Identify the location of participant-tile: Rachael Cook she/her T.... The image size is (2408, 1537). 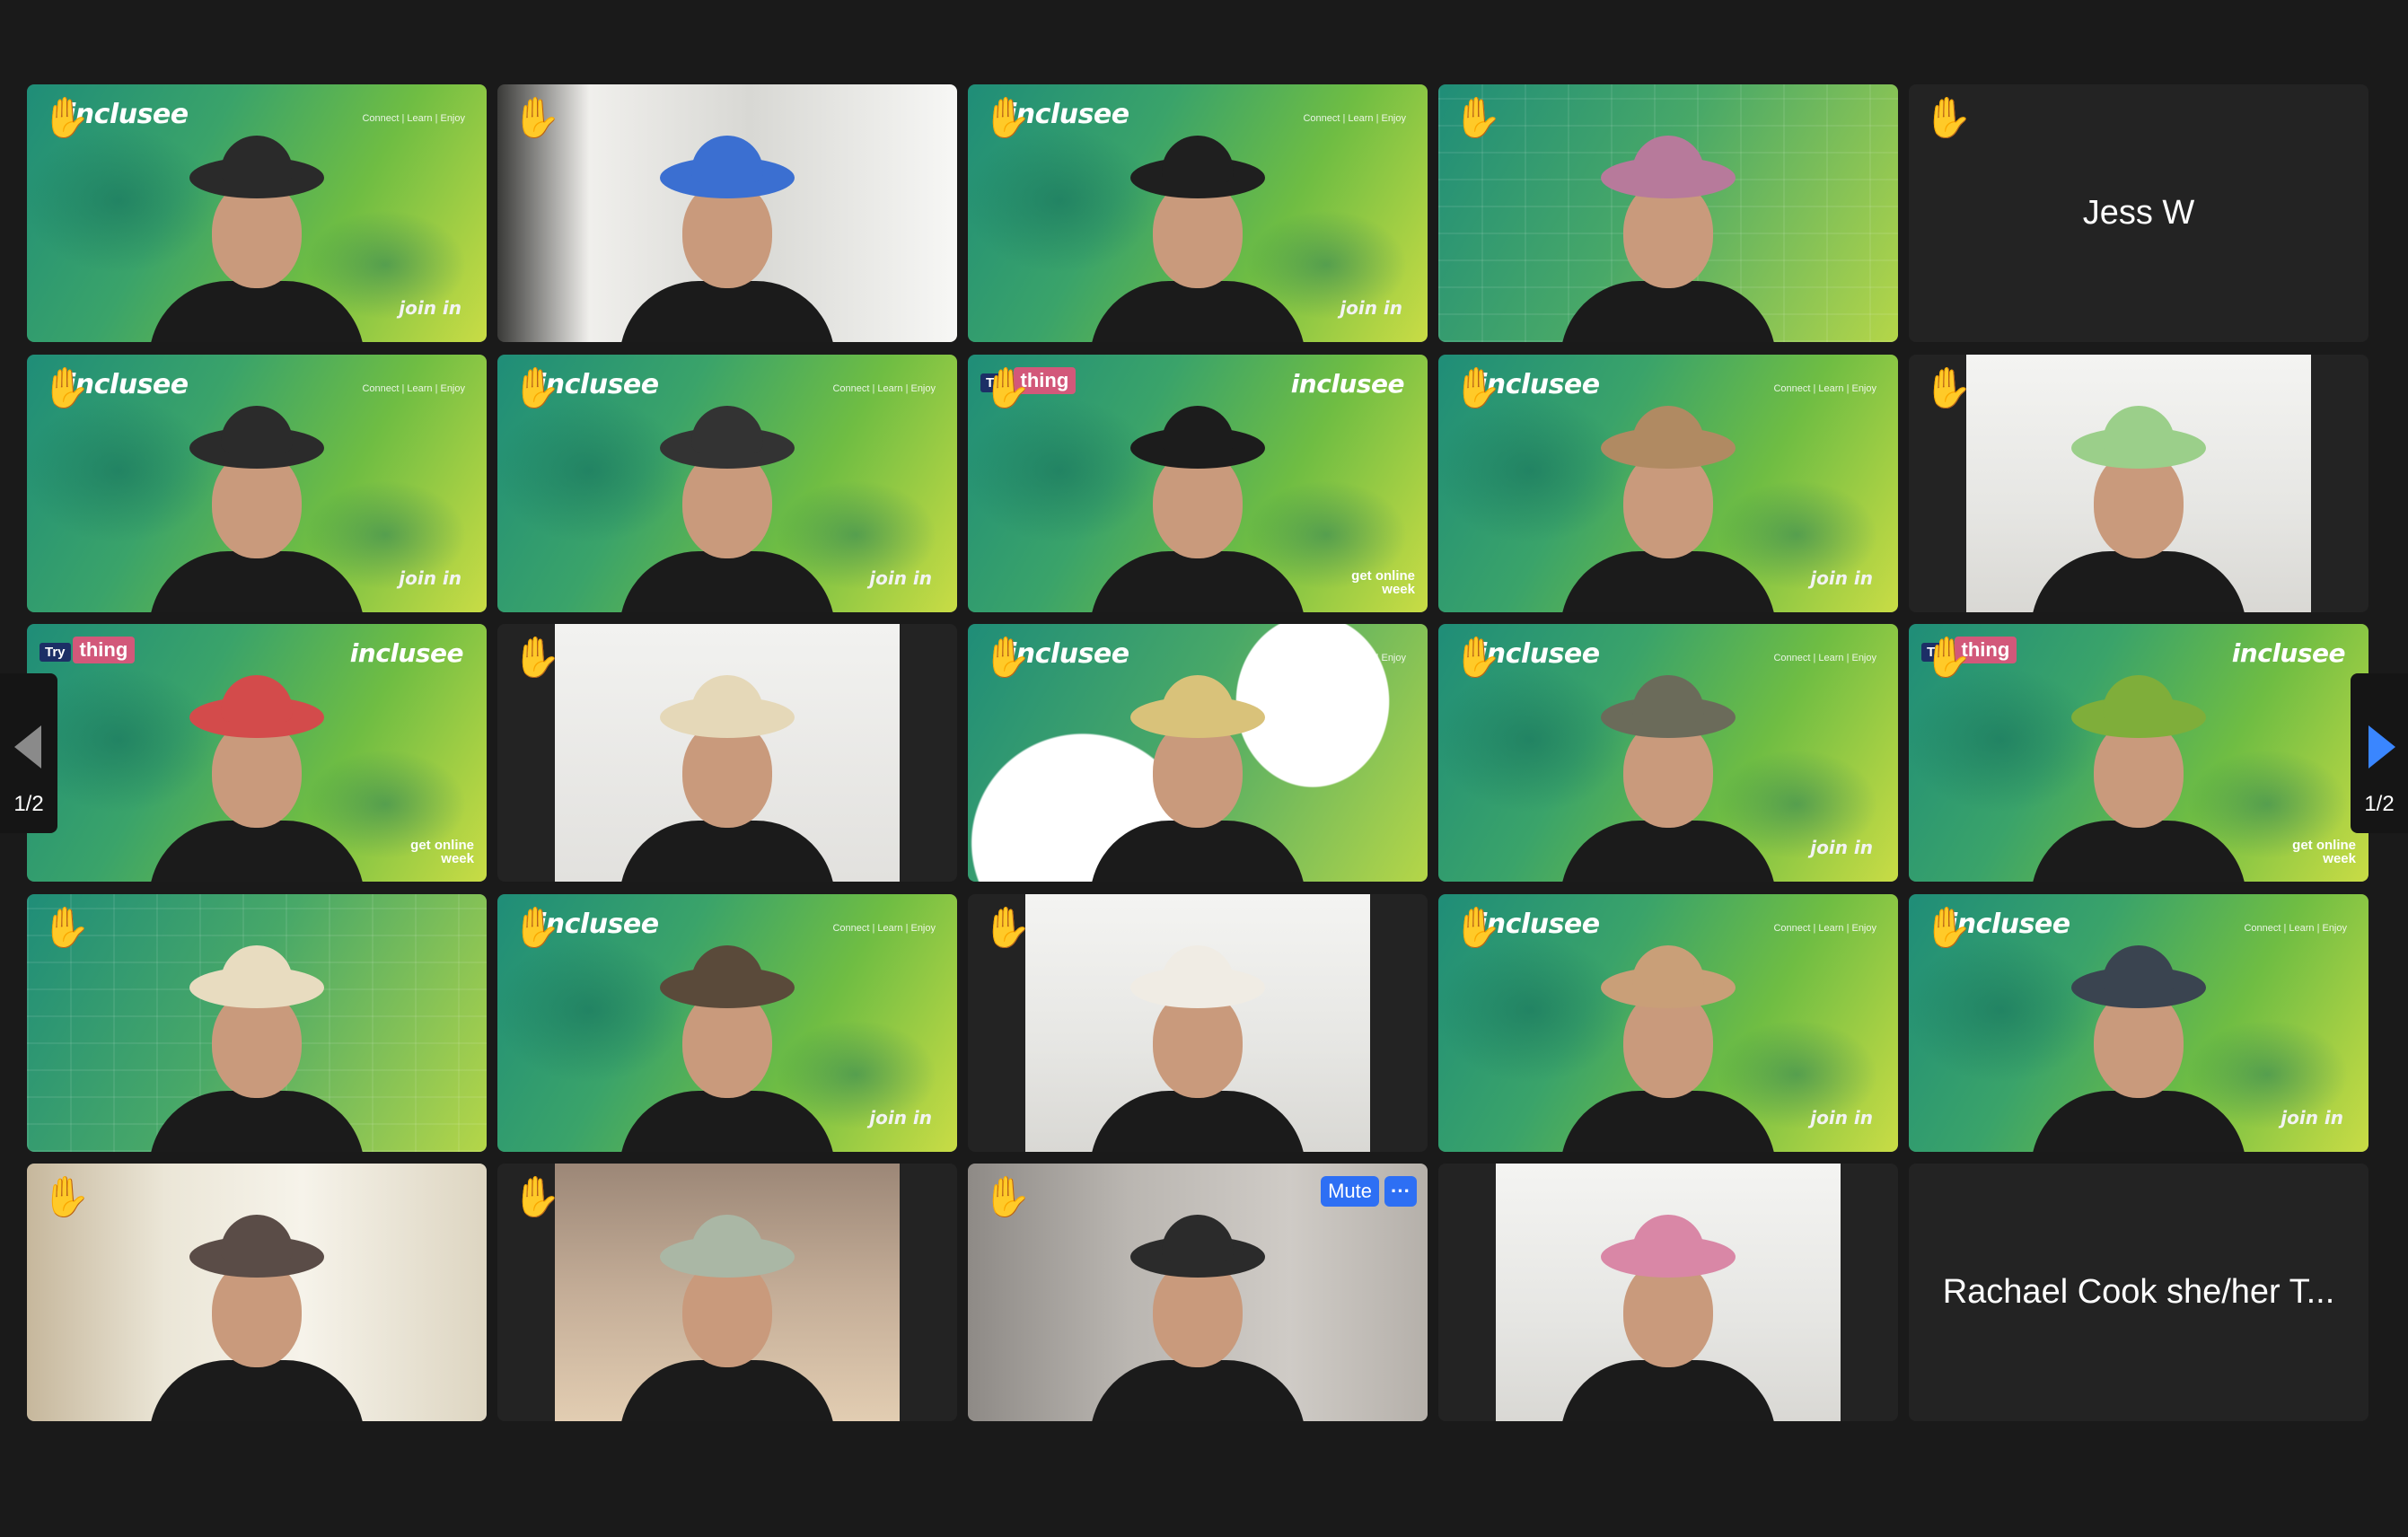
(2138, 1292).